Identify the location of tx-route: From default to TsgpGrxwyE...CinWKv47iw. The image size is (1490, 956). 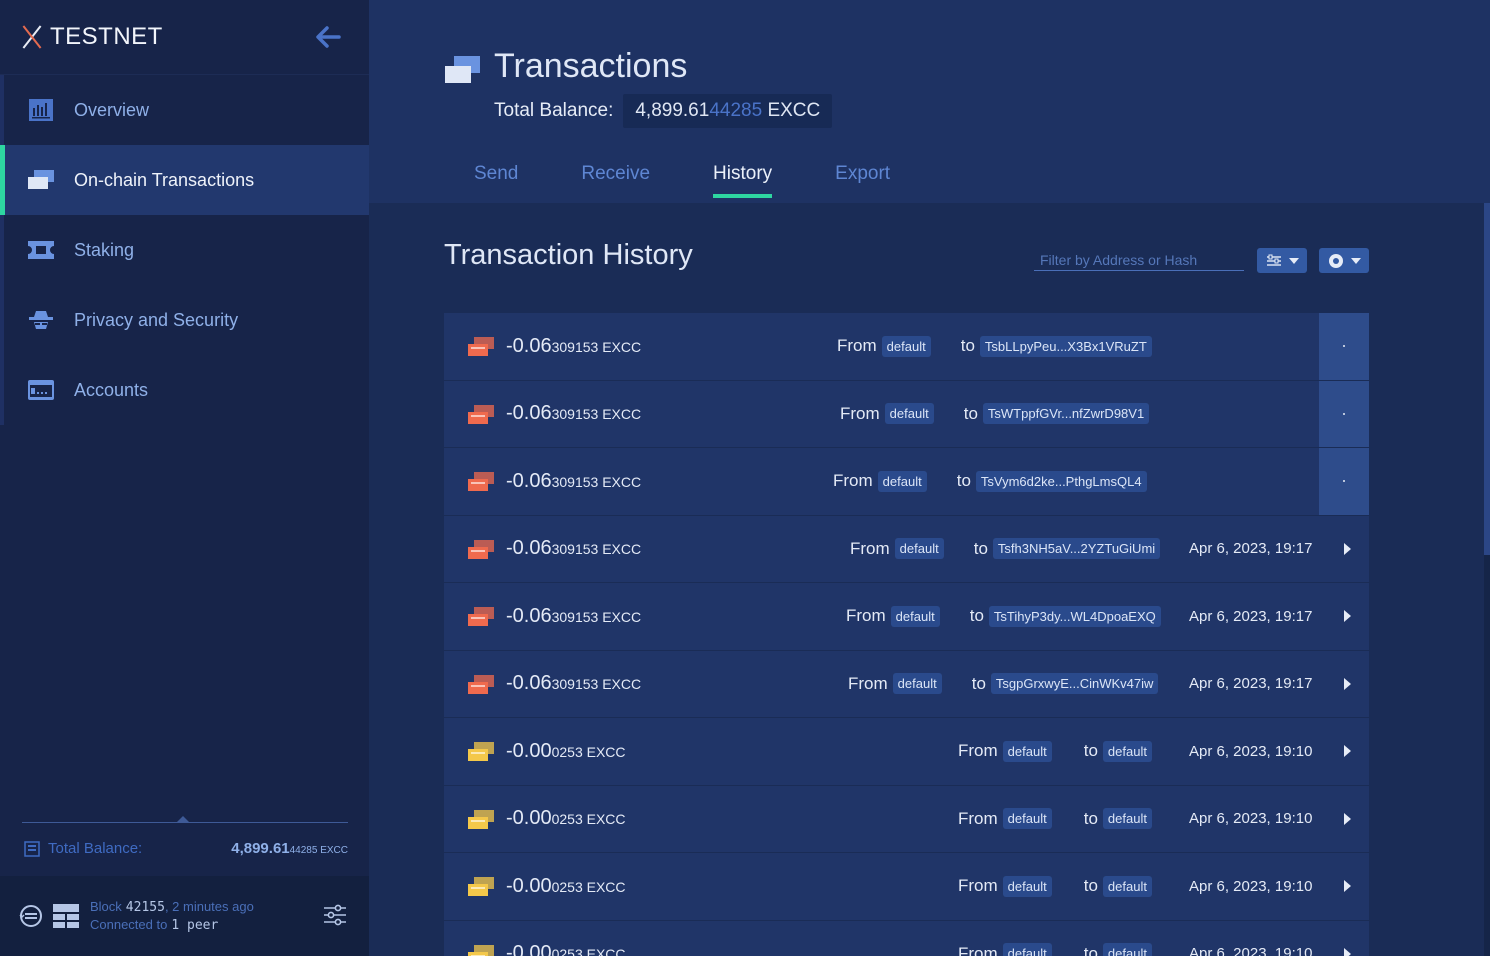
(1003, 684).